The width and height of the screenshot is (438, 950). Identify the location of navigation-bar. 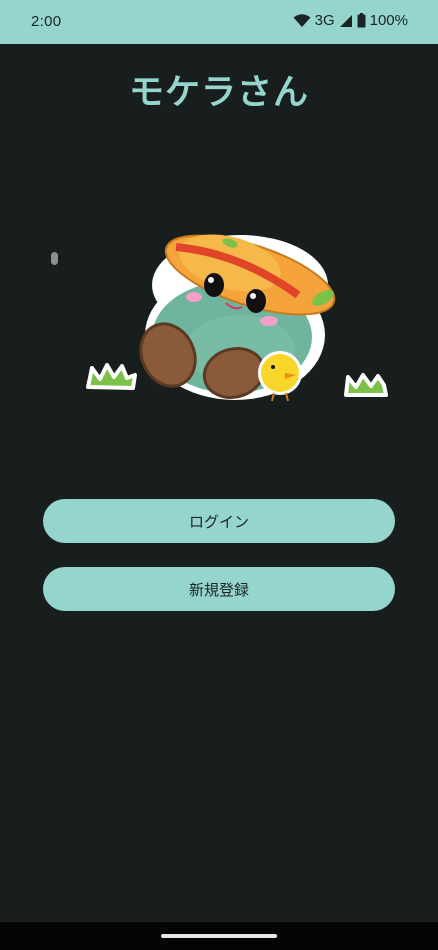
(219, 936).